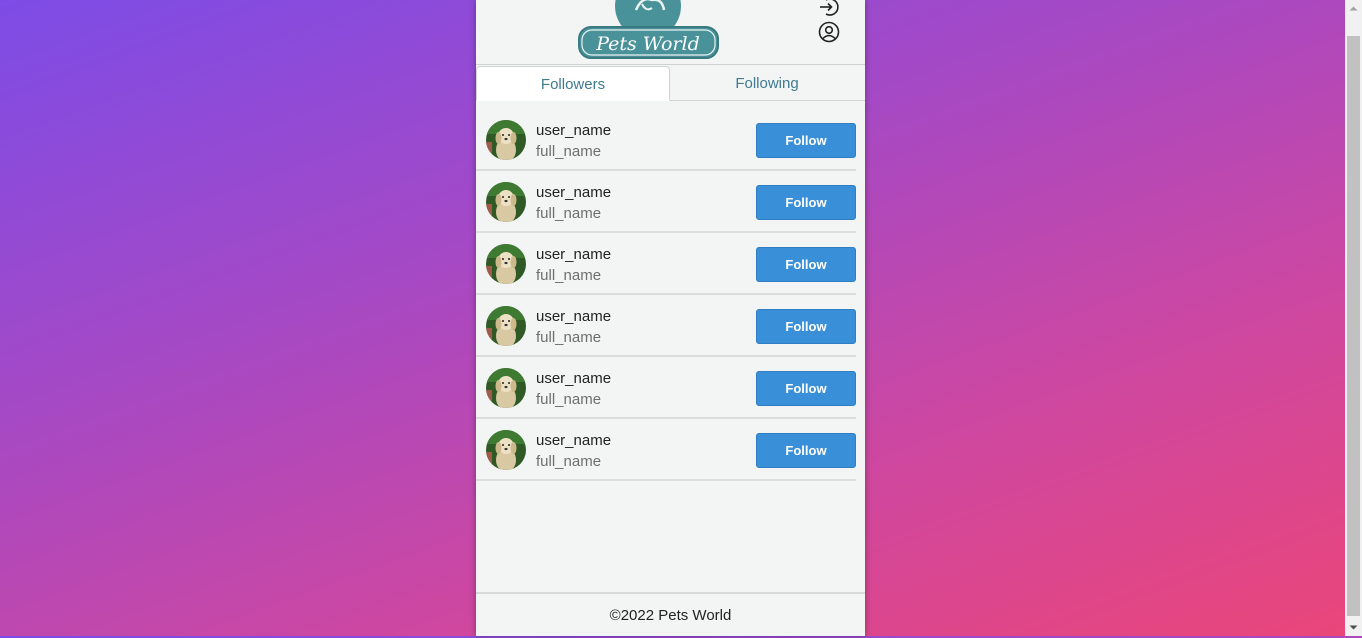  I want to click on scrollbar, so click(1353, 318).